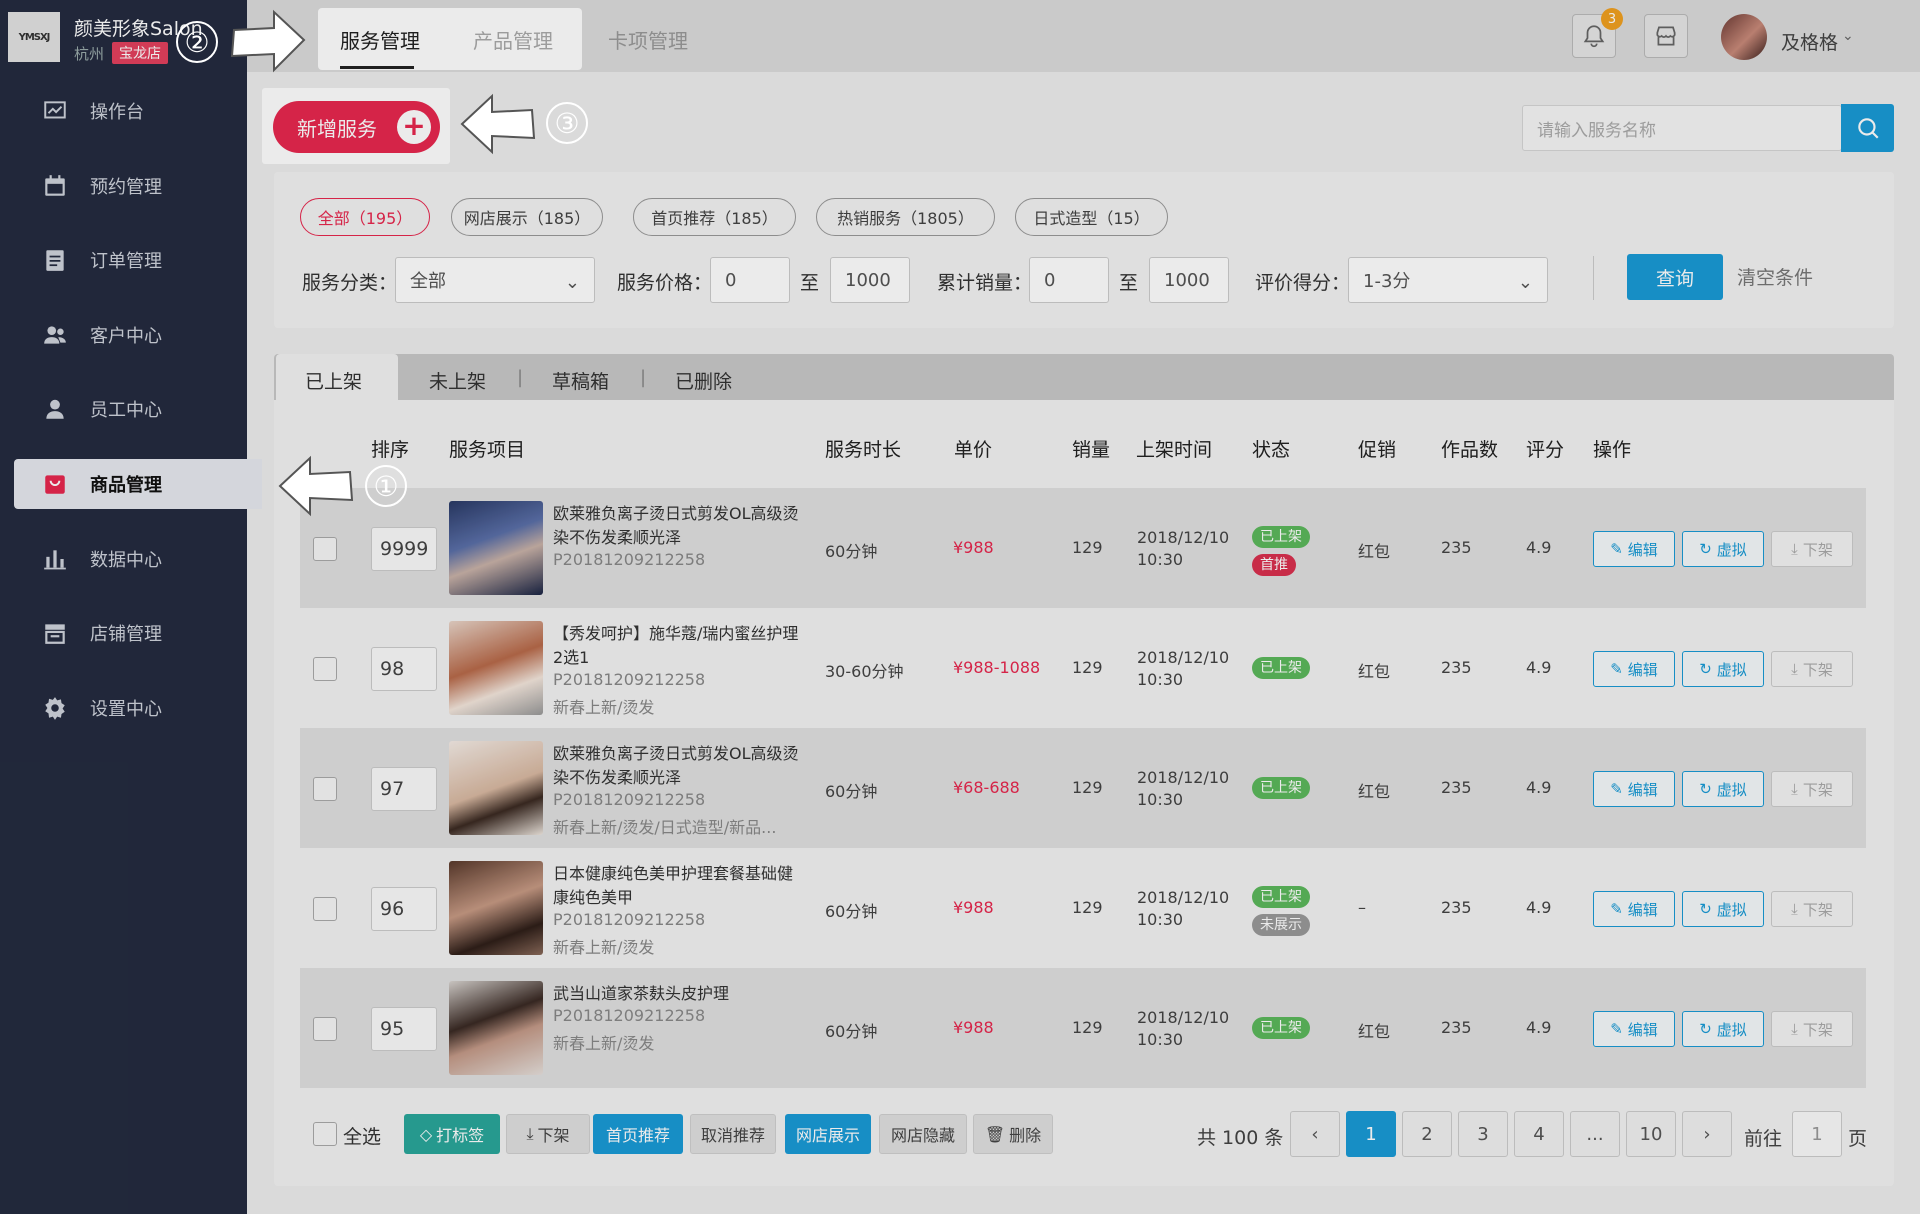  Describe the element at coordinates (997, 667) in the screenshot. I see `unit-price: ¥988-1088` at that location.